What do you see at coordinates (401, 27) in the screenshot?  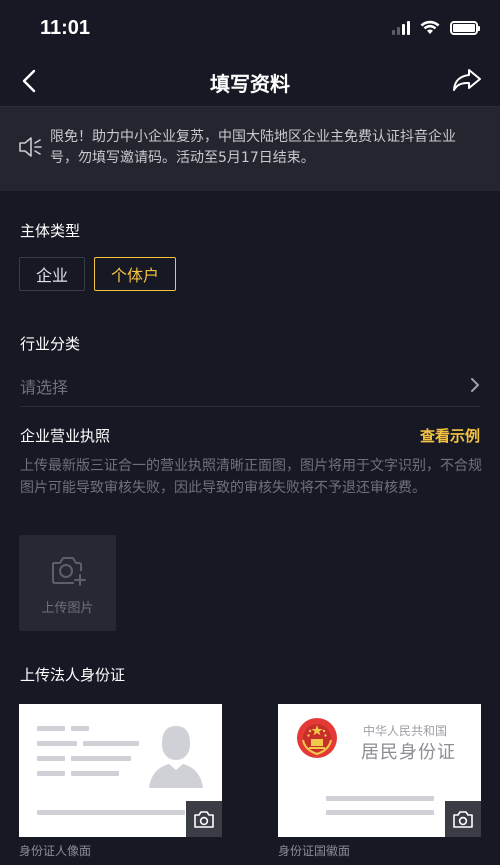 I see `cellular-signal-icon` at bounding box center [401, 27].